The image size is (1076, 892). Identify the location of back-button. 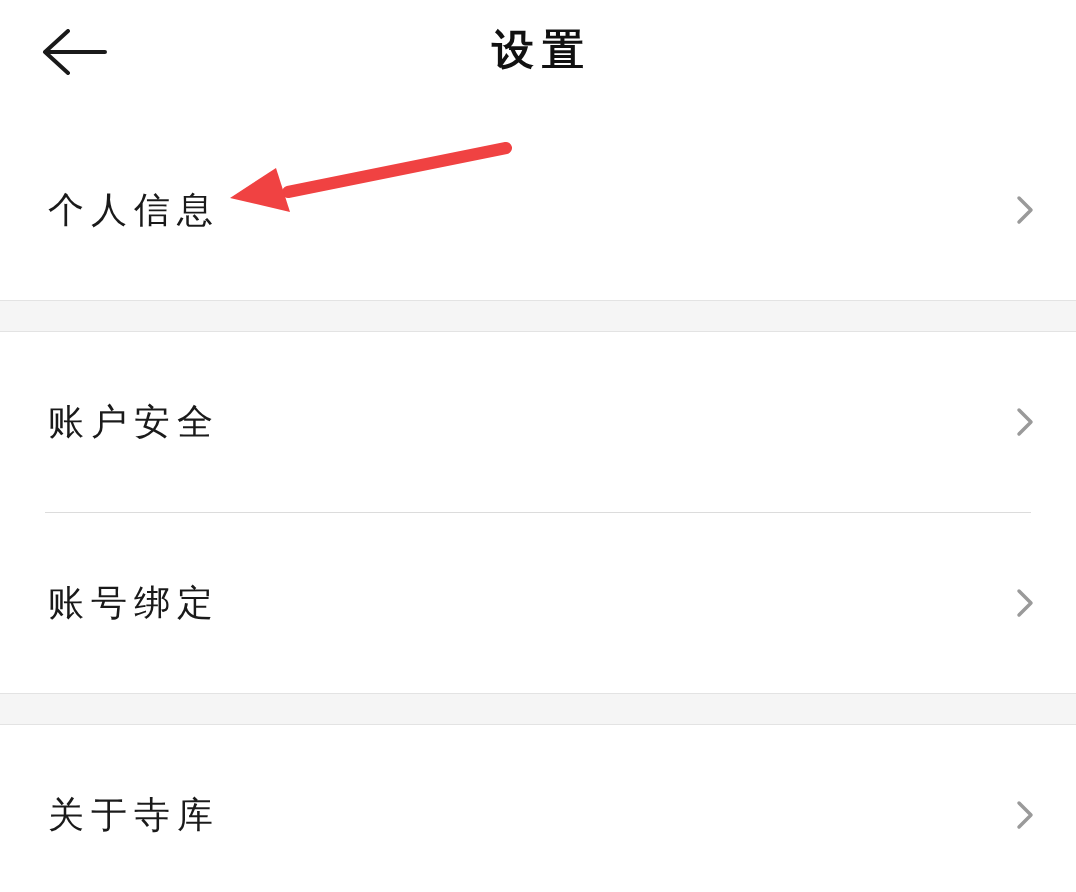
(74, 52).